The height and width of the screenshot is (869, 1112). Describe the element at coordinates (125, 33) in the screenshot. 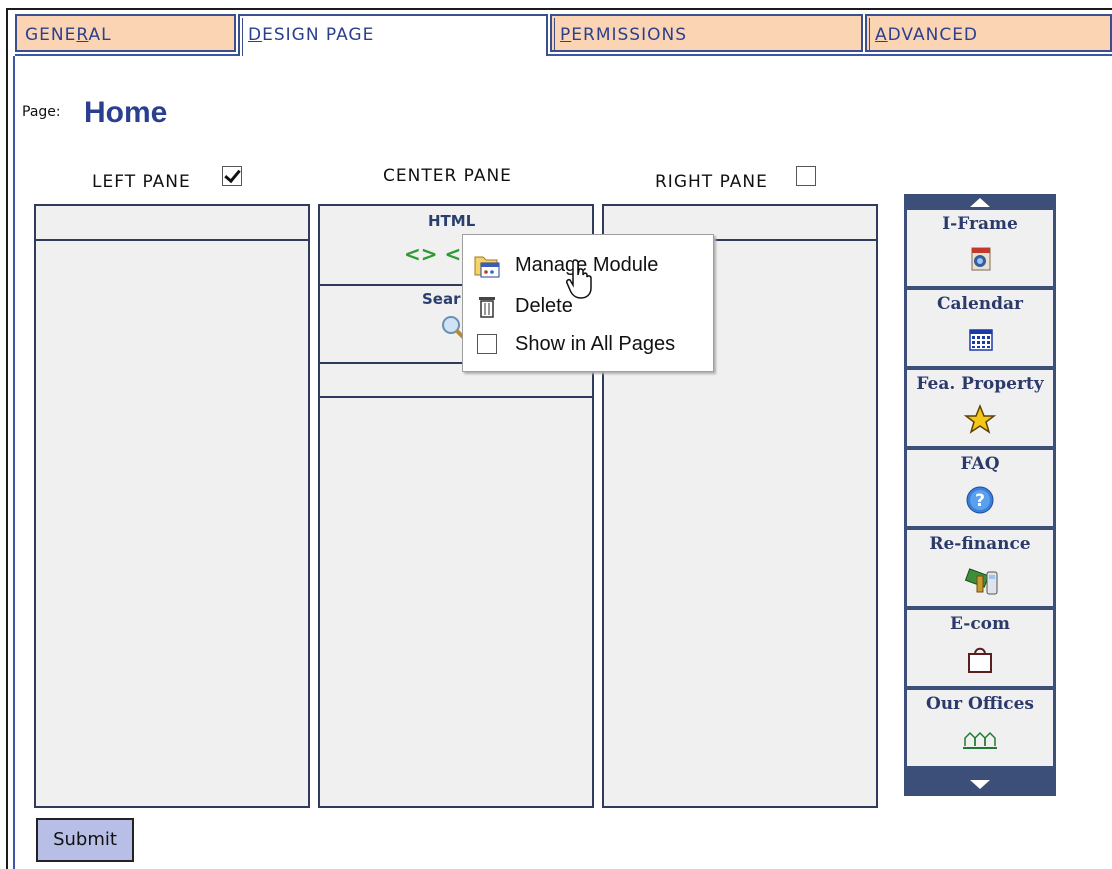

I see `tab-general: GENERAL` at that location.